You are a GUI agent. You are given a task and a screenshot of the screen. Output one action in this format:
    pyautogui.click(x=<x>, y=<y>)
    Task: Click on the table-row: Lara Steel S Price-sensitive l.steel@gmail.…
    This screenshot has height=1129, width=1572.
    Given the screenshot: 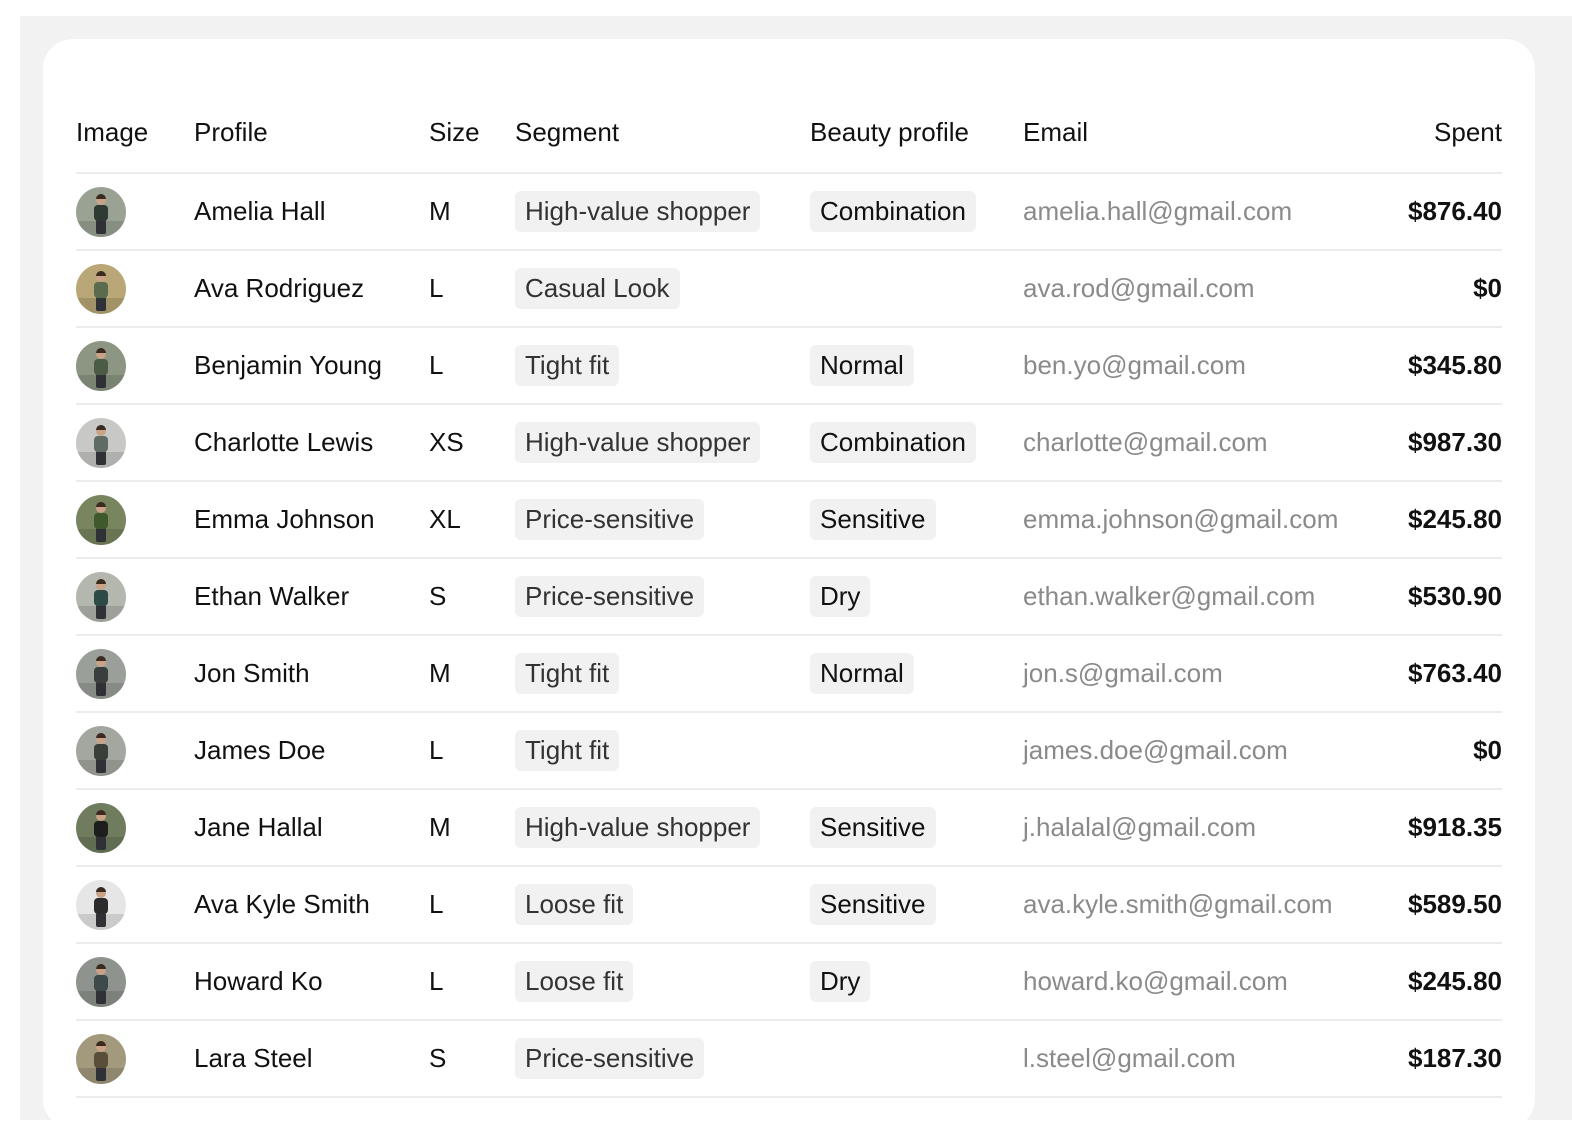 What is the action you would take?
    pyautogui.click(x=789, y=1059)
    